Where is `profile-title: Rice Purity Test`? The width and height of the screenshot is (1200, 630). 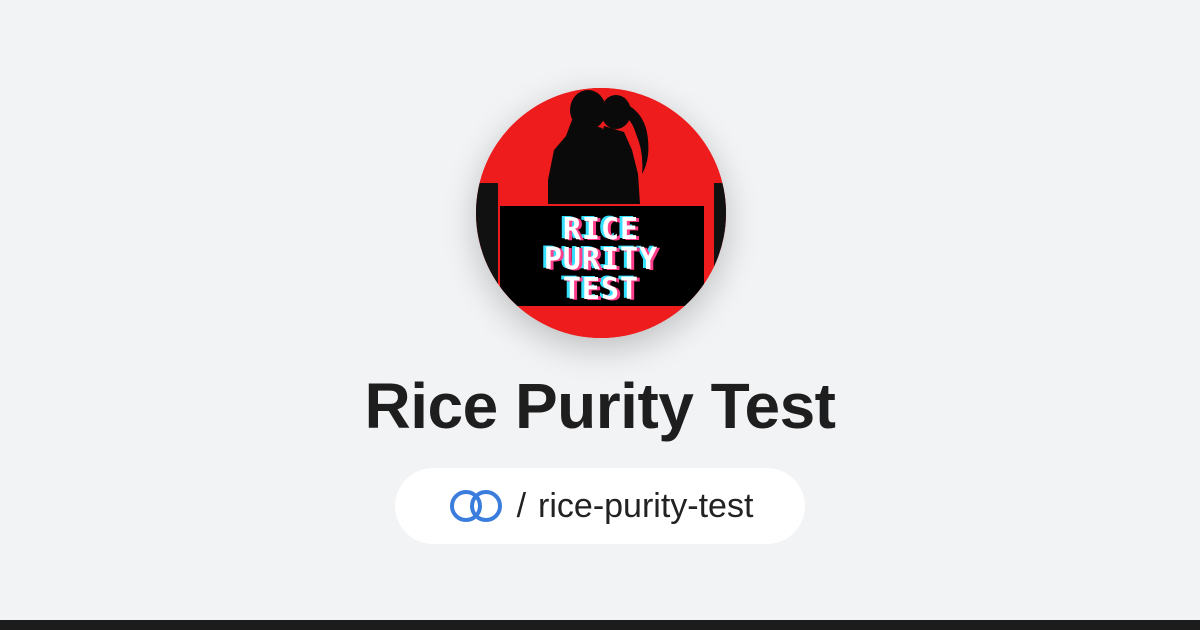
profile-title: Rice Purity Test is located at coordinates (600, 406).